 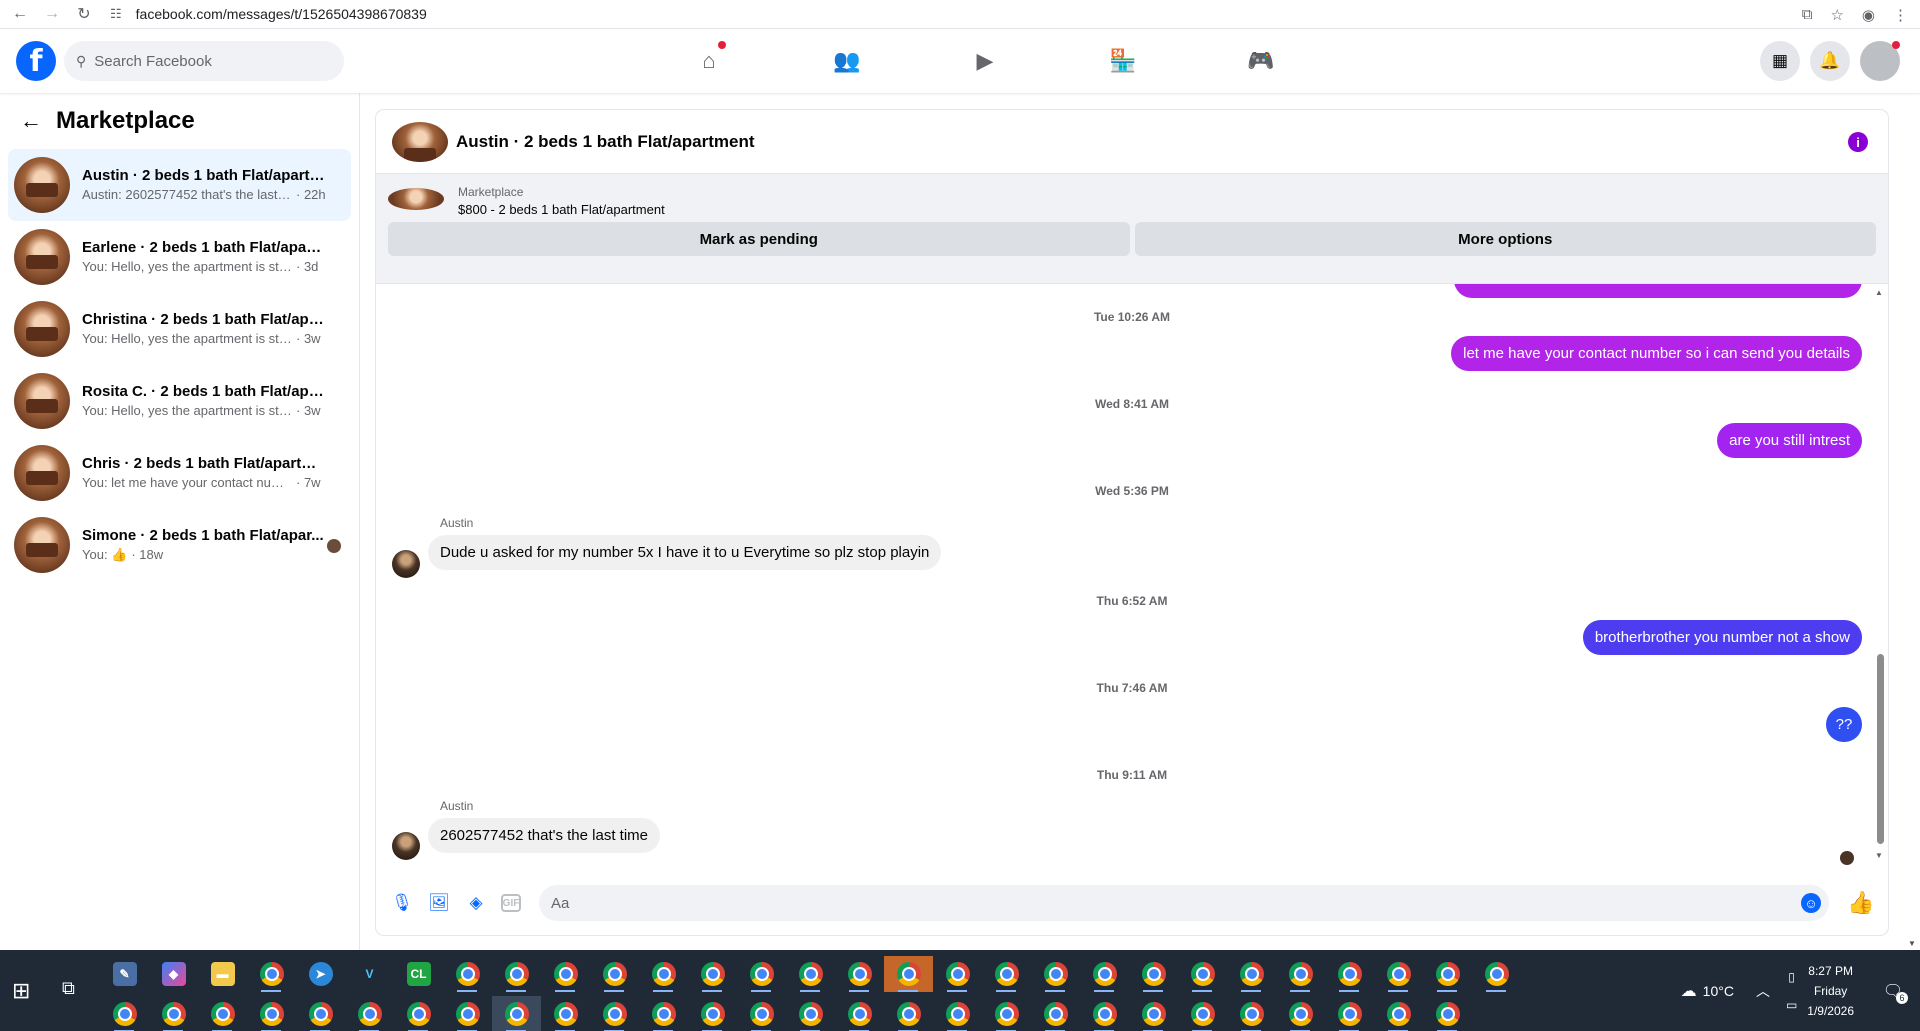 I want to click on install-app-icon: ⧉, so click(x=1807, y=14).